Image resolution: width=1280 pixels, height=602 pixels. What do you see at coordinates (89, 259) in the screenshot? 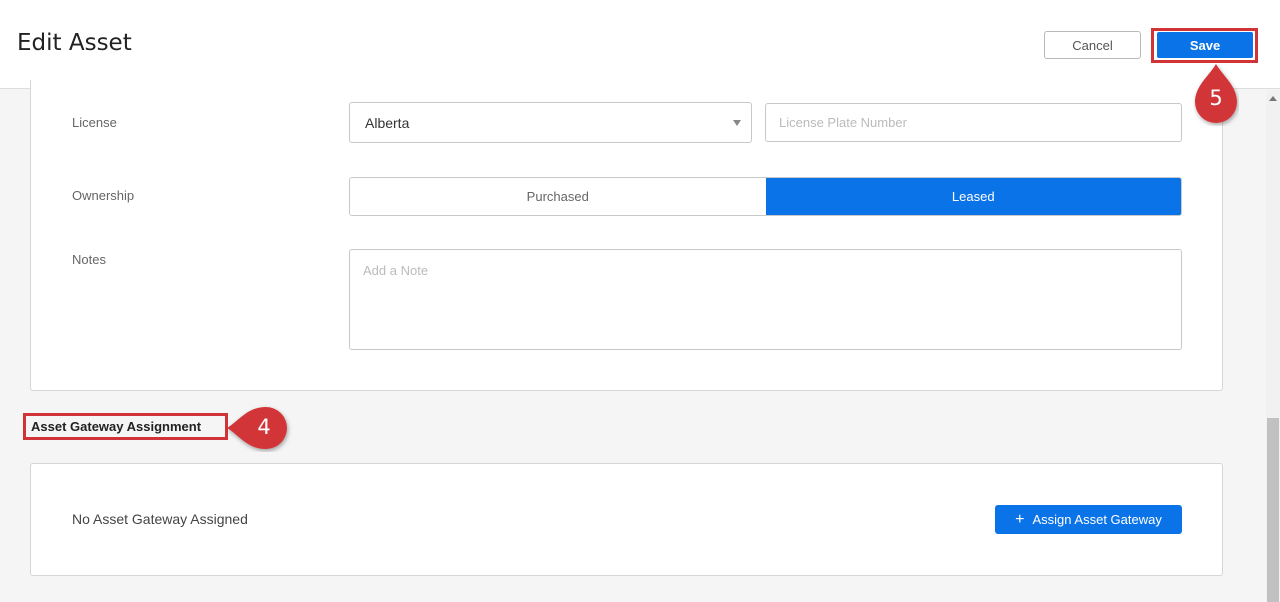
I see `notes-label: Notes` at bounding box center [89, 259].